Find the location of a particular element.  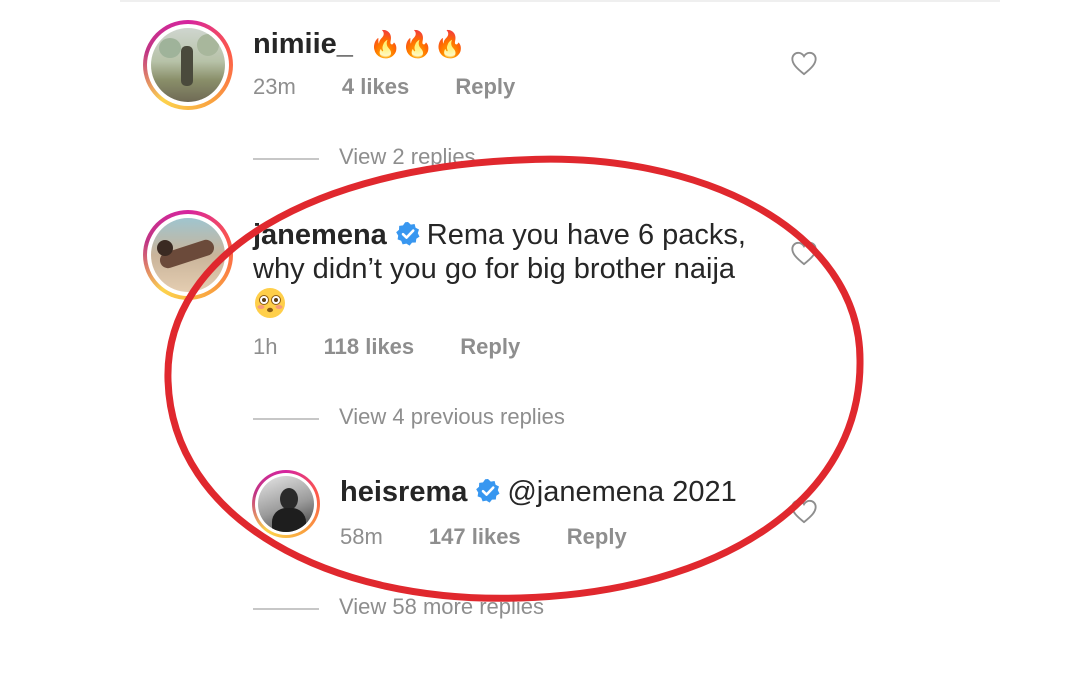

view-previous-replies-label: View 4 previous replies is located at coordinates (452, 417).